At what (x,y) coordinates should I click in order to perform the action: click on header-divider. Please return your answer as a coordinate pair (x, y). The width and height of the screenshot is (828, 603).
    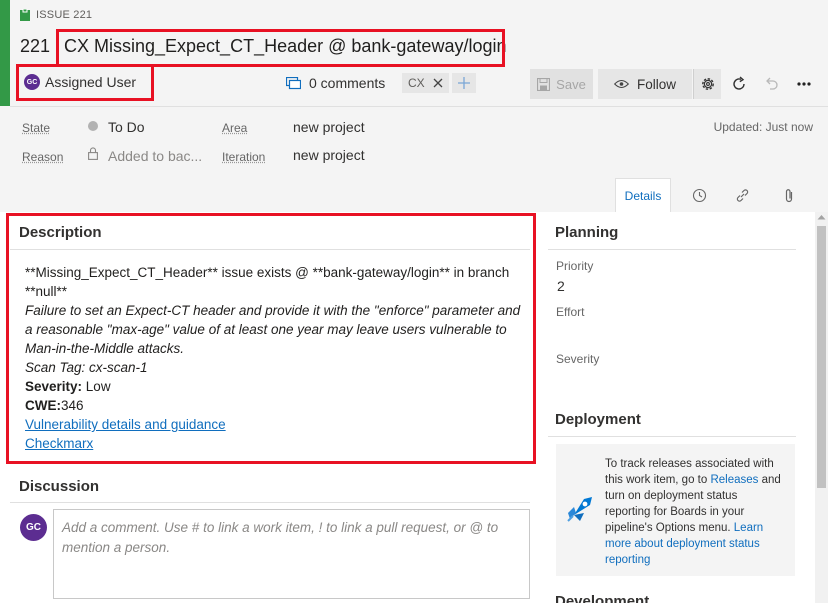
    Looking at the image, I should click on (419, 106).